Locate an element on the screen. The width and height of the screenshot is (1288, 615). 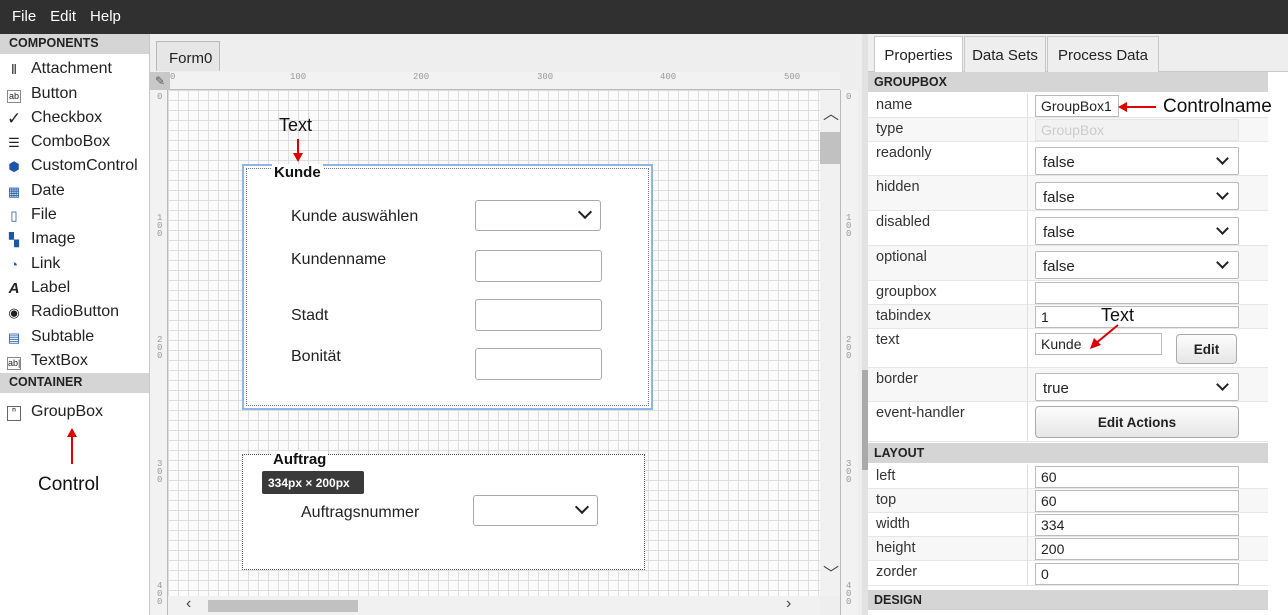
prop-key: text is located at coordinates (888, 340).